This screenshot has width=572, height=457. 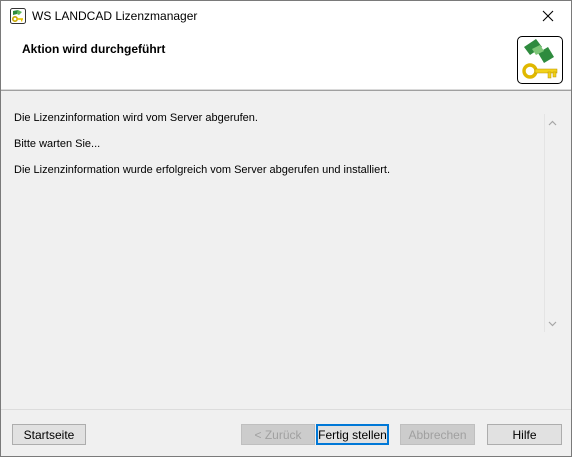 I want to click on start-page-button: Startseite, so click(x=49, y=434).